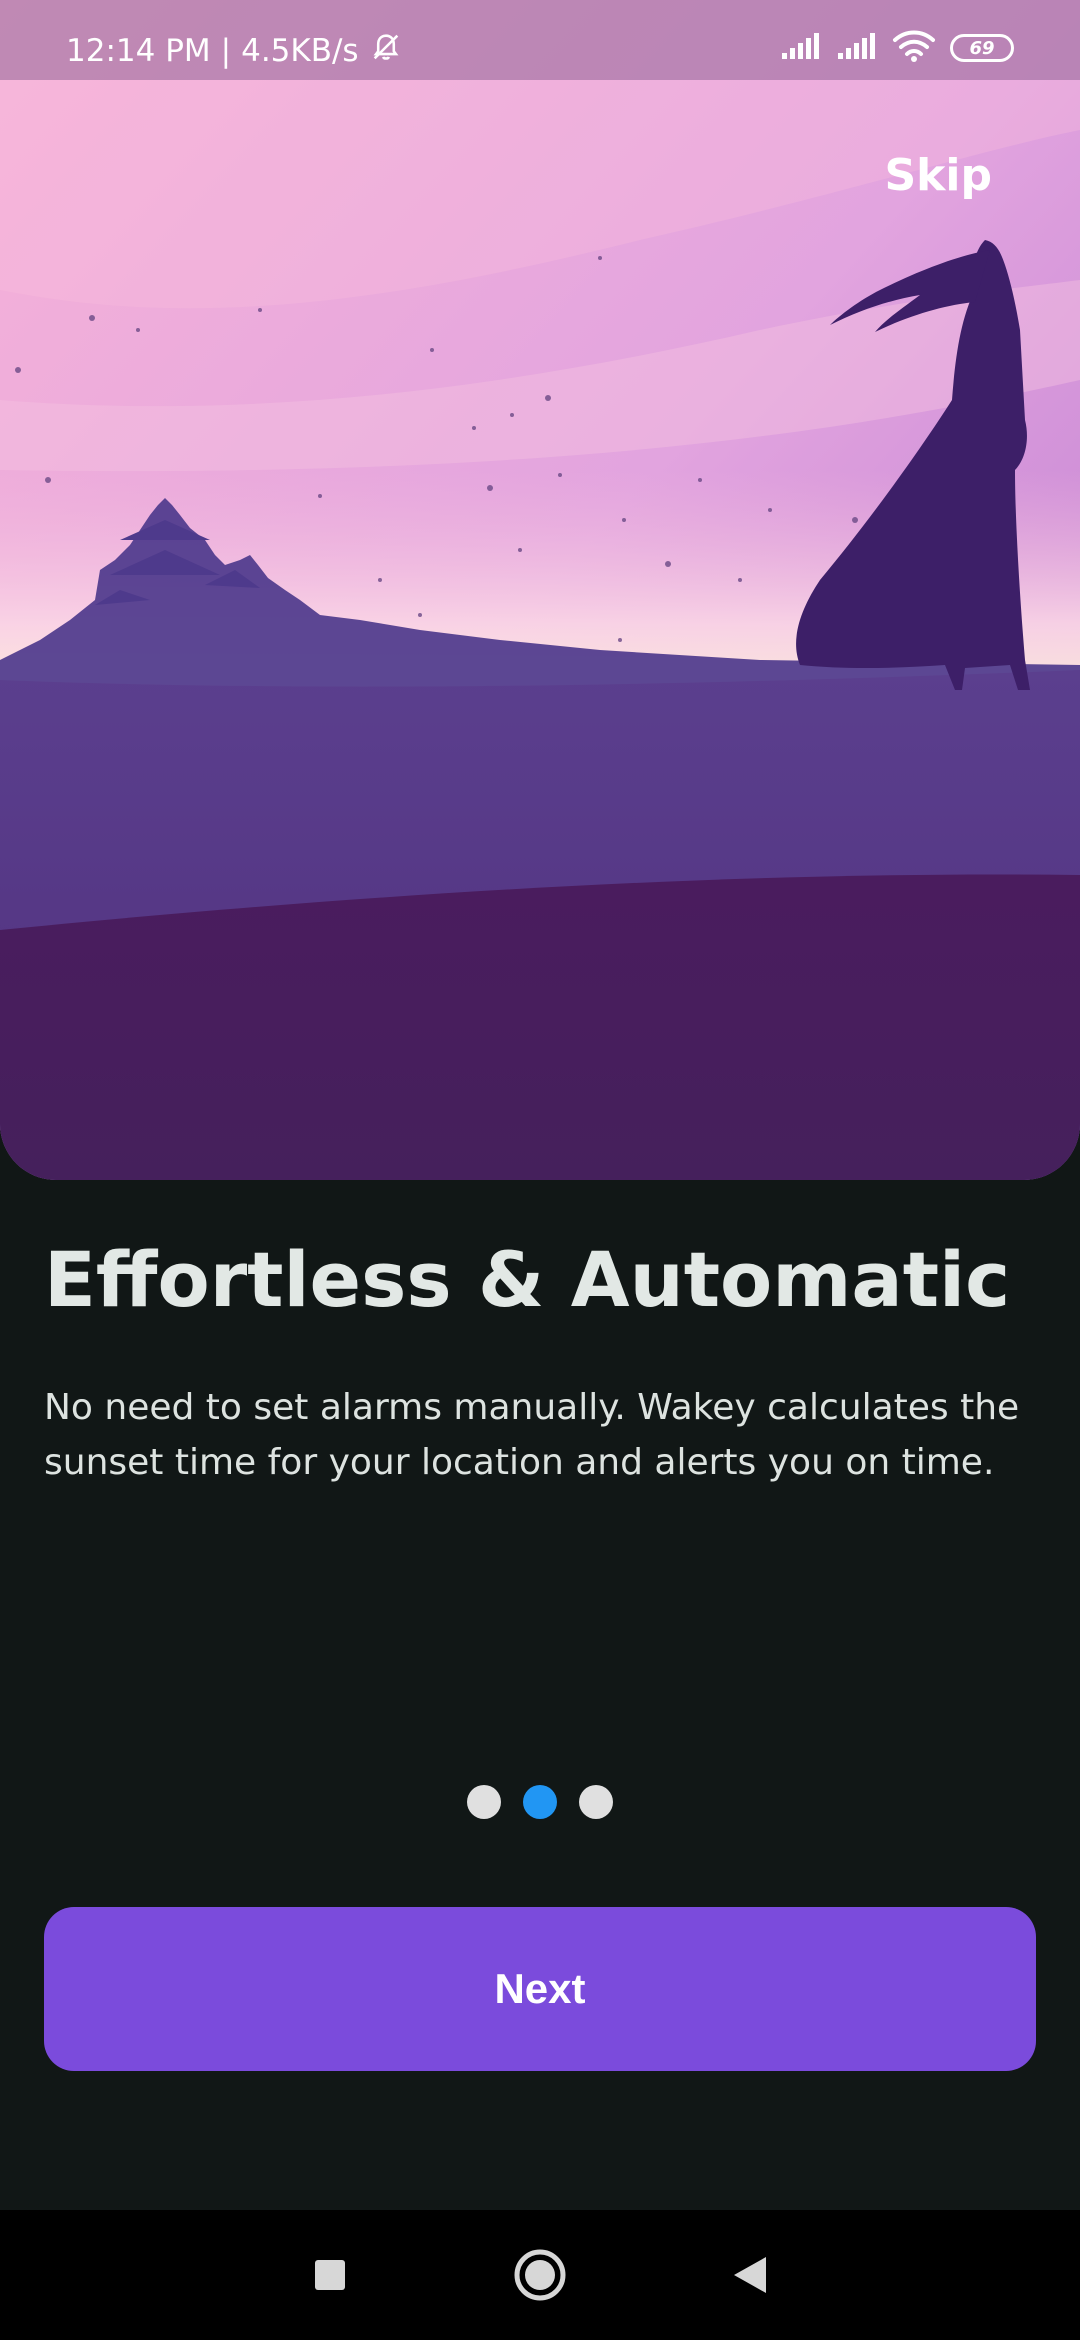  What do you see at coordinates (914, 48) in the screenshot?
I see `wifi-icon` at bounding box center [914, 48].